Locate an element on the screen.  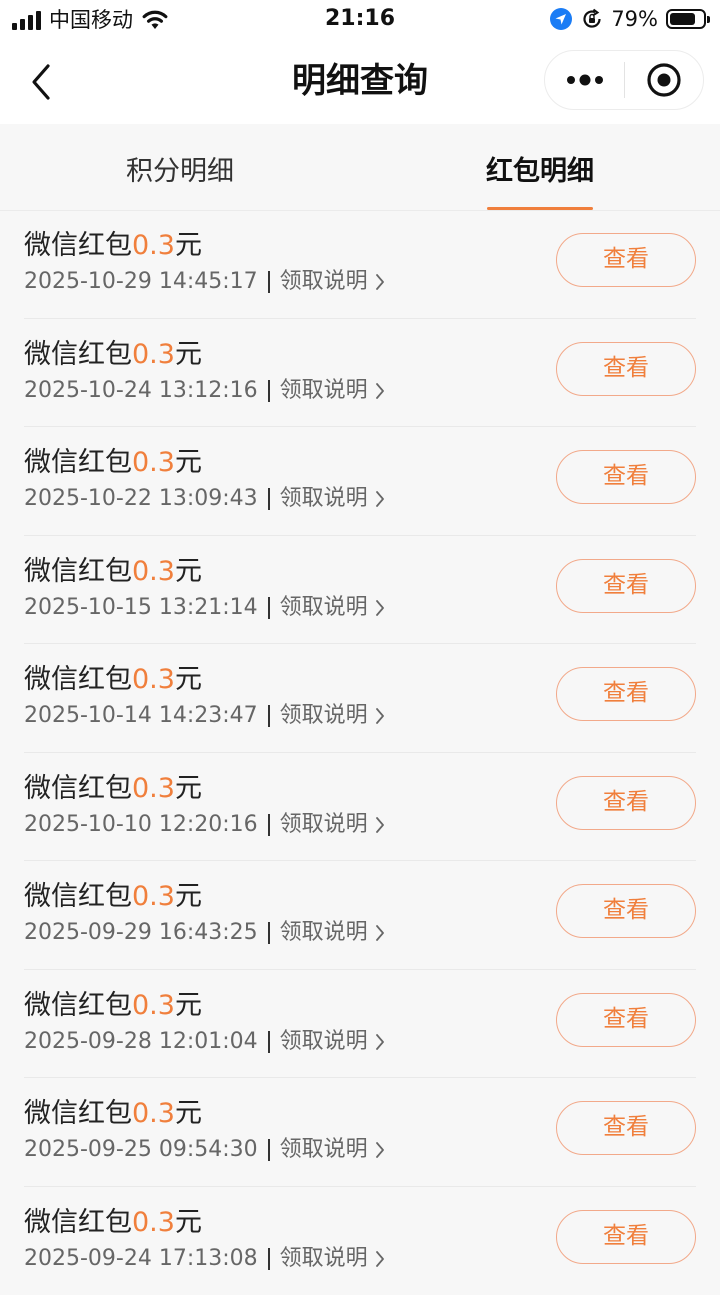
record-meta: 2025-10-22 13:09:43 领取说明 is located at coordinates (205, 499).